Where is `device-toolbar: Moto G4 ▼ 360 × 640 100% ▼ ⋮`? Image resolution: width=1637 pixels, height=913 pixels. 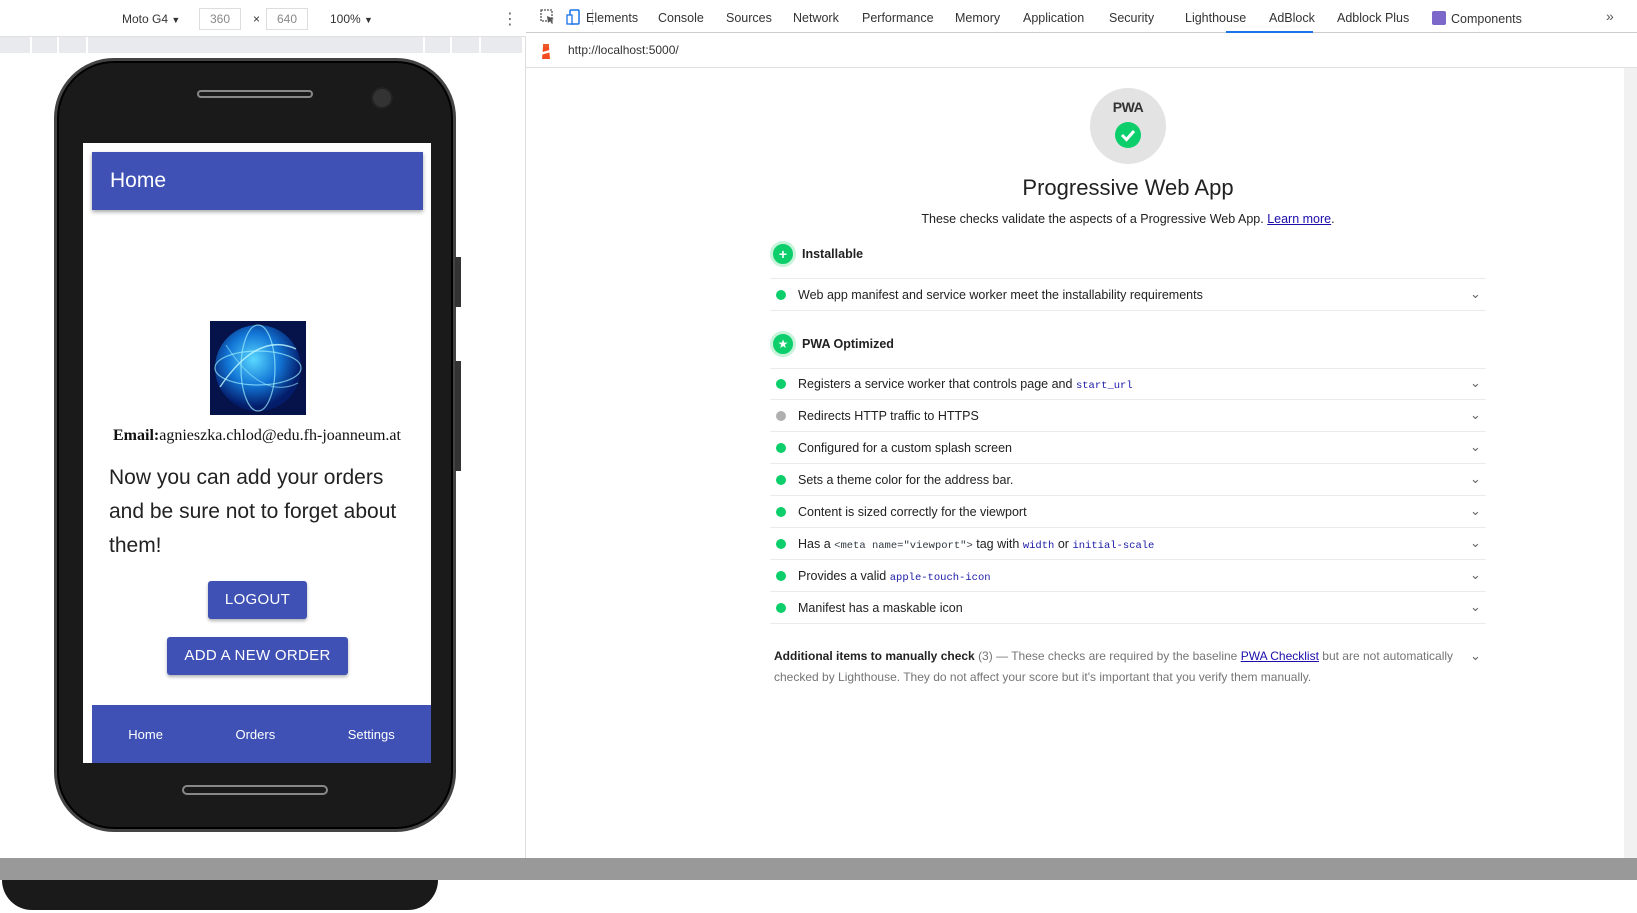 device-toolbar: Moto G4 ▼ 360 × 640 100% ▼ ⋮ is located at coordinates (263, 18).